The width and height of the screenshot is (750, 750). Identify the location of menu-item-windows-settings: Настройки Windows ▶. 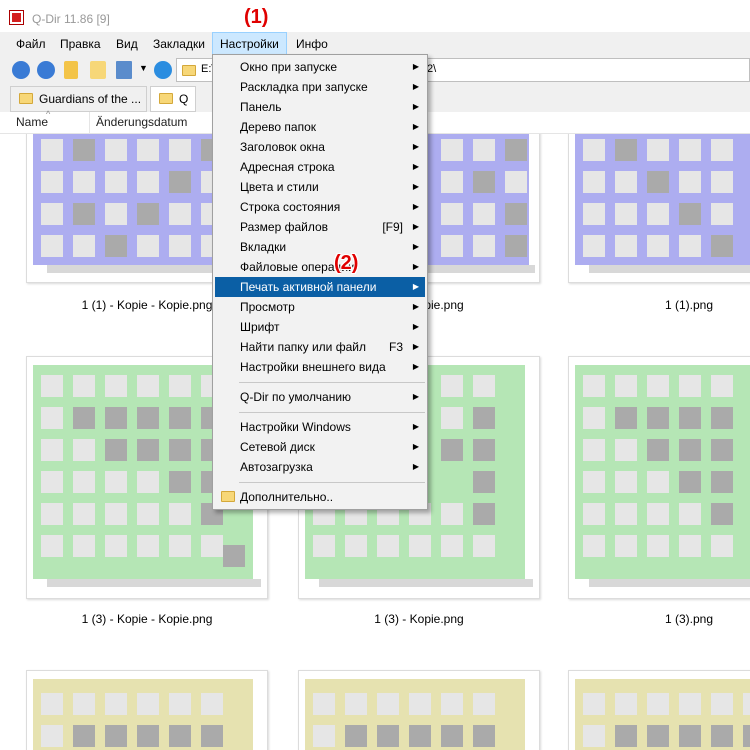
(320, 427).